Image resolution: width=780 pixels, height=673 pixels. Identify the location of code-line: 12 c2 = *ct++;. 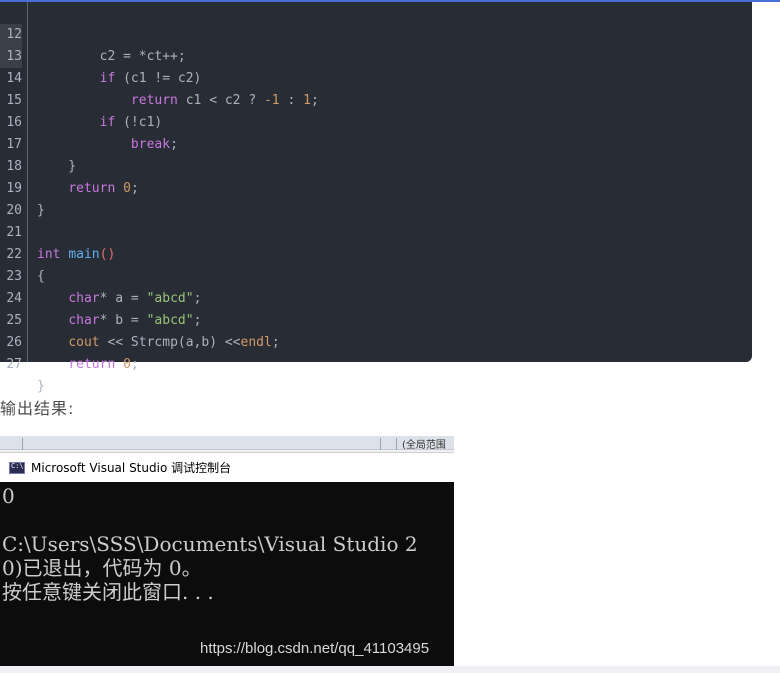
(376, 33).